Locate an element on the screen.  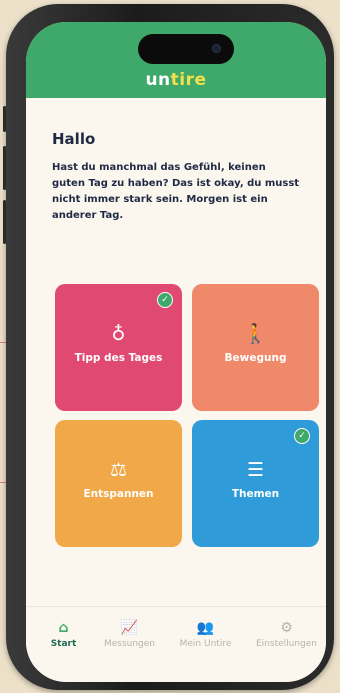
tab-label: Einstellungen is located at coordinates (286, 644).